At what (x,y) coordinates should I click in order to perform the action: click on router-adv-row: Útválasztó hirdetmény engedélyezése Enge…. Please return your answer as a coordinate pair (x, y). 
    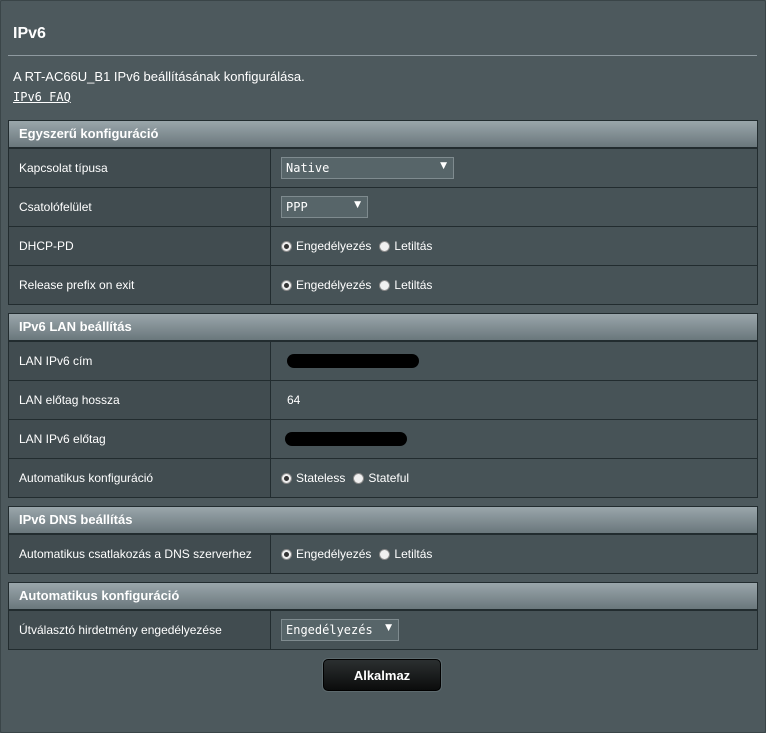
    Looking at the image, I should click on (383, 629).